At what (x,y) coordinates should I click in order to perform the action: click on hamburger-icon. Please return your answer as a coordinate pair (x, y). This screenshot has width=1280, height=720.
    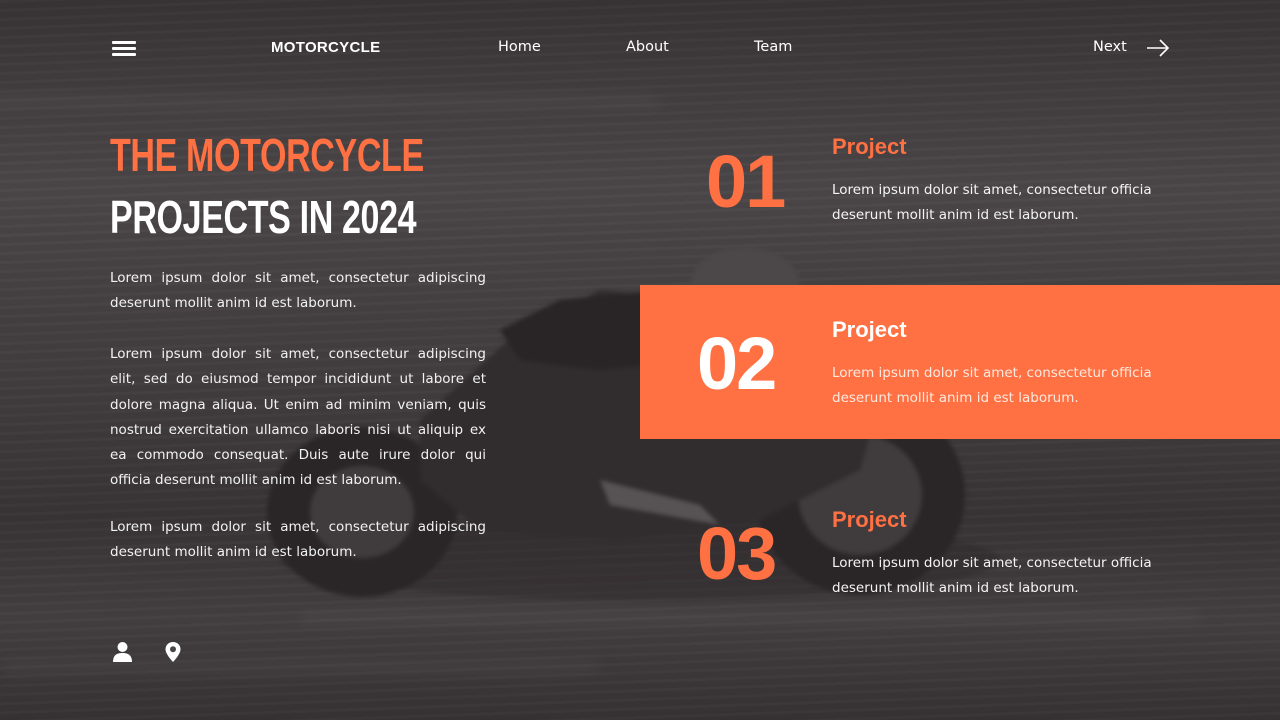
    Looking at the image, I should click on (124, 49).